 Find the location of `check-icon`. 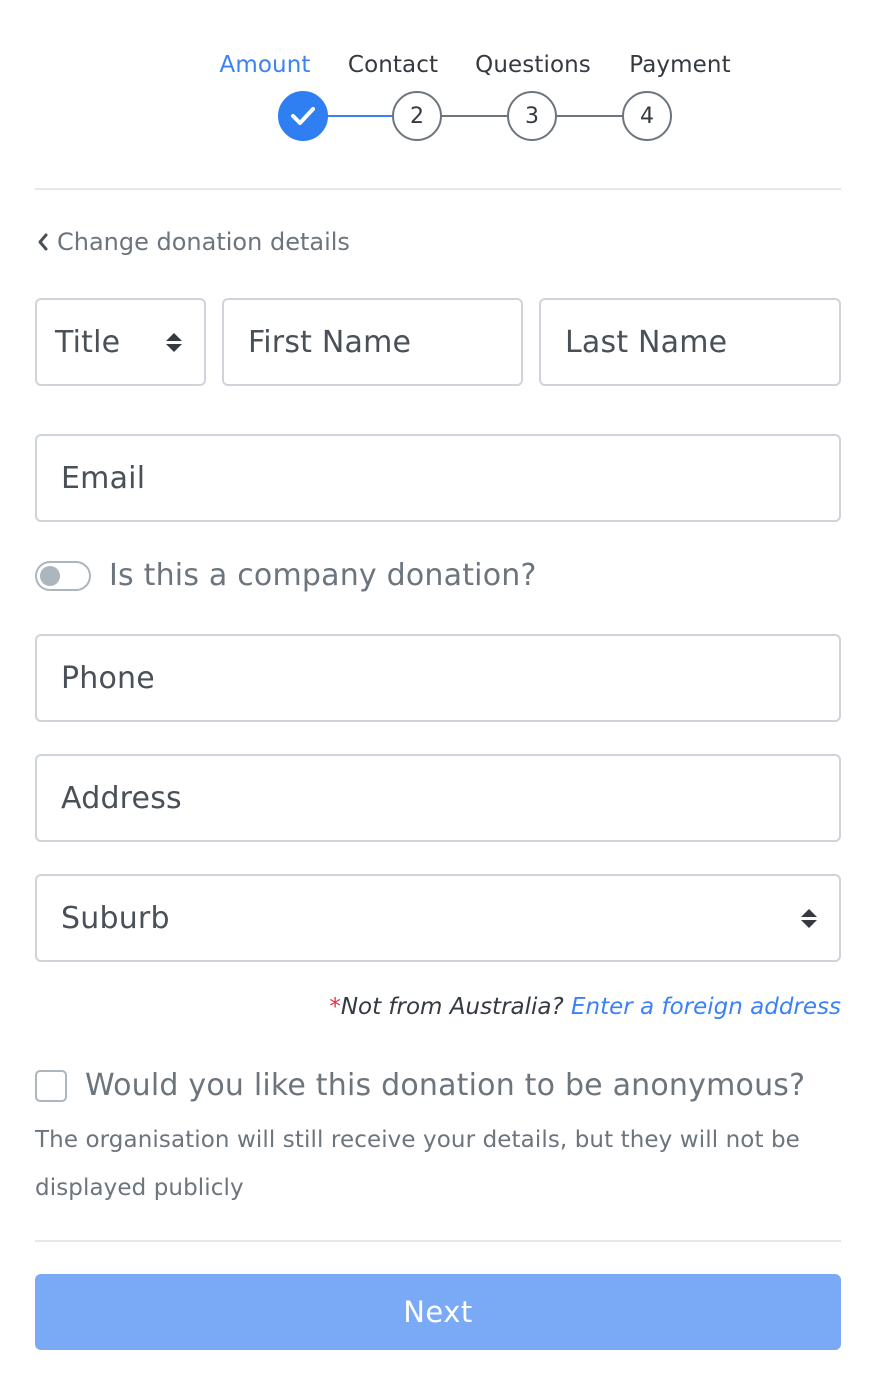

check-icon is located at coordinates (303, 116).